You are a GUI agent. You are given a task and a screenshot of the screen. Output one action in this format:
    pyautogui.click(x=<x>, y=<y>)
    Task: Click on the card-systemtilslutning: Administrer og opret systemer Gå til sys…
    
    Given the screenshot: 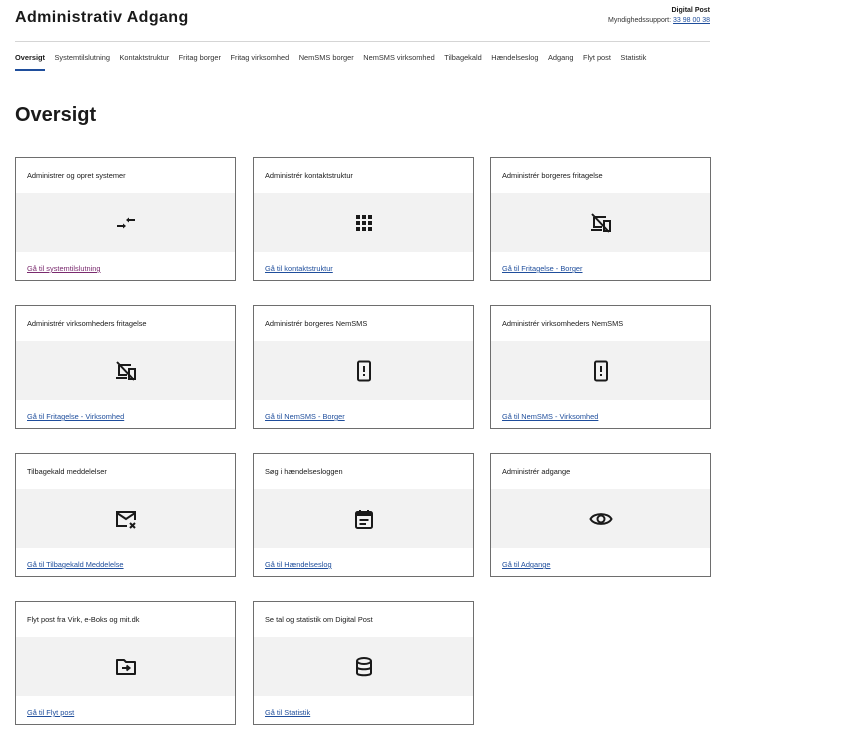 What is the action you would take?
    pyautogui.click(x=125, y=219)
    